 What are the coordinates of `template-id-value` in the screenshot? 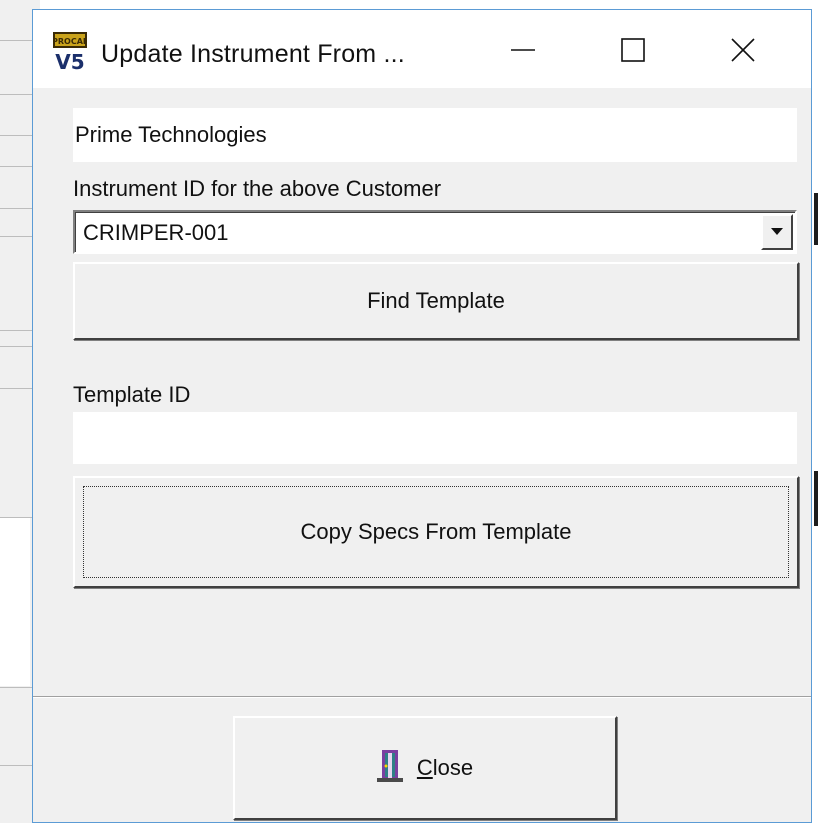 It's located at (435, 419).